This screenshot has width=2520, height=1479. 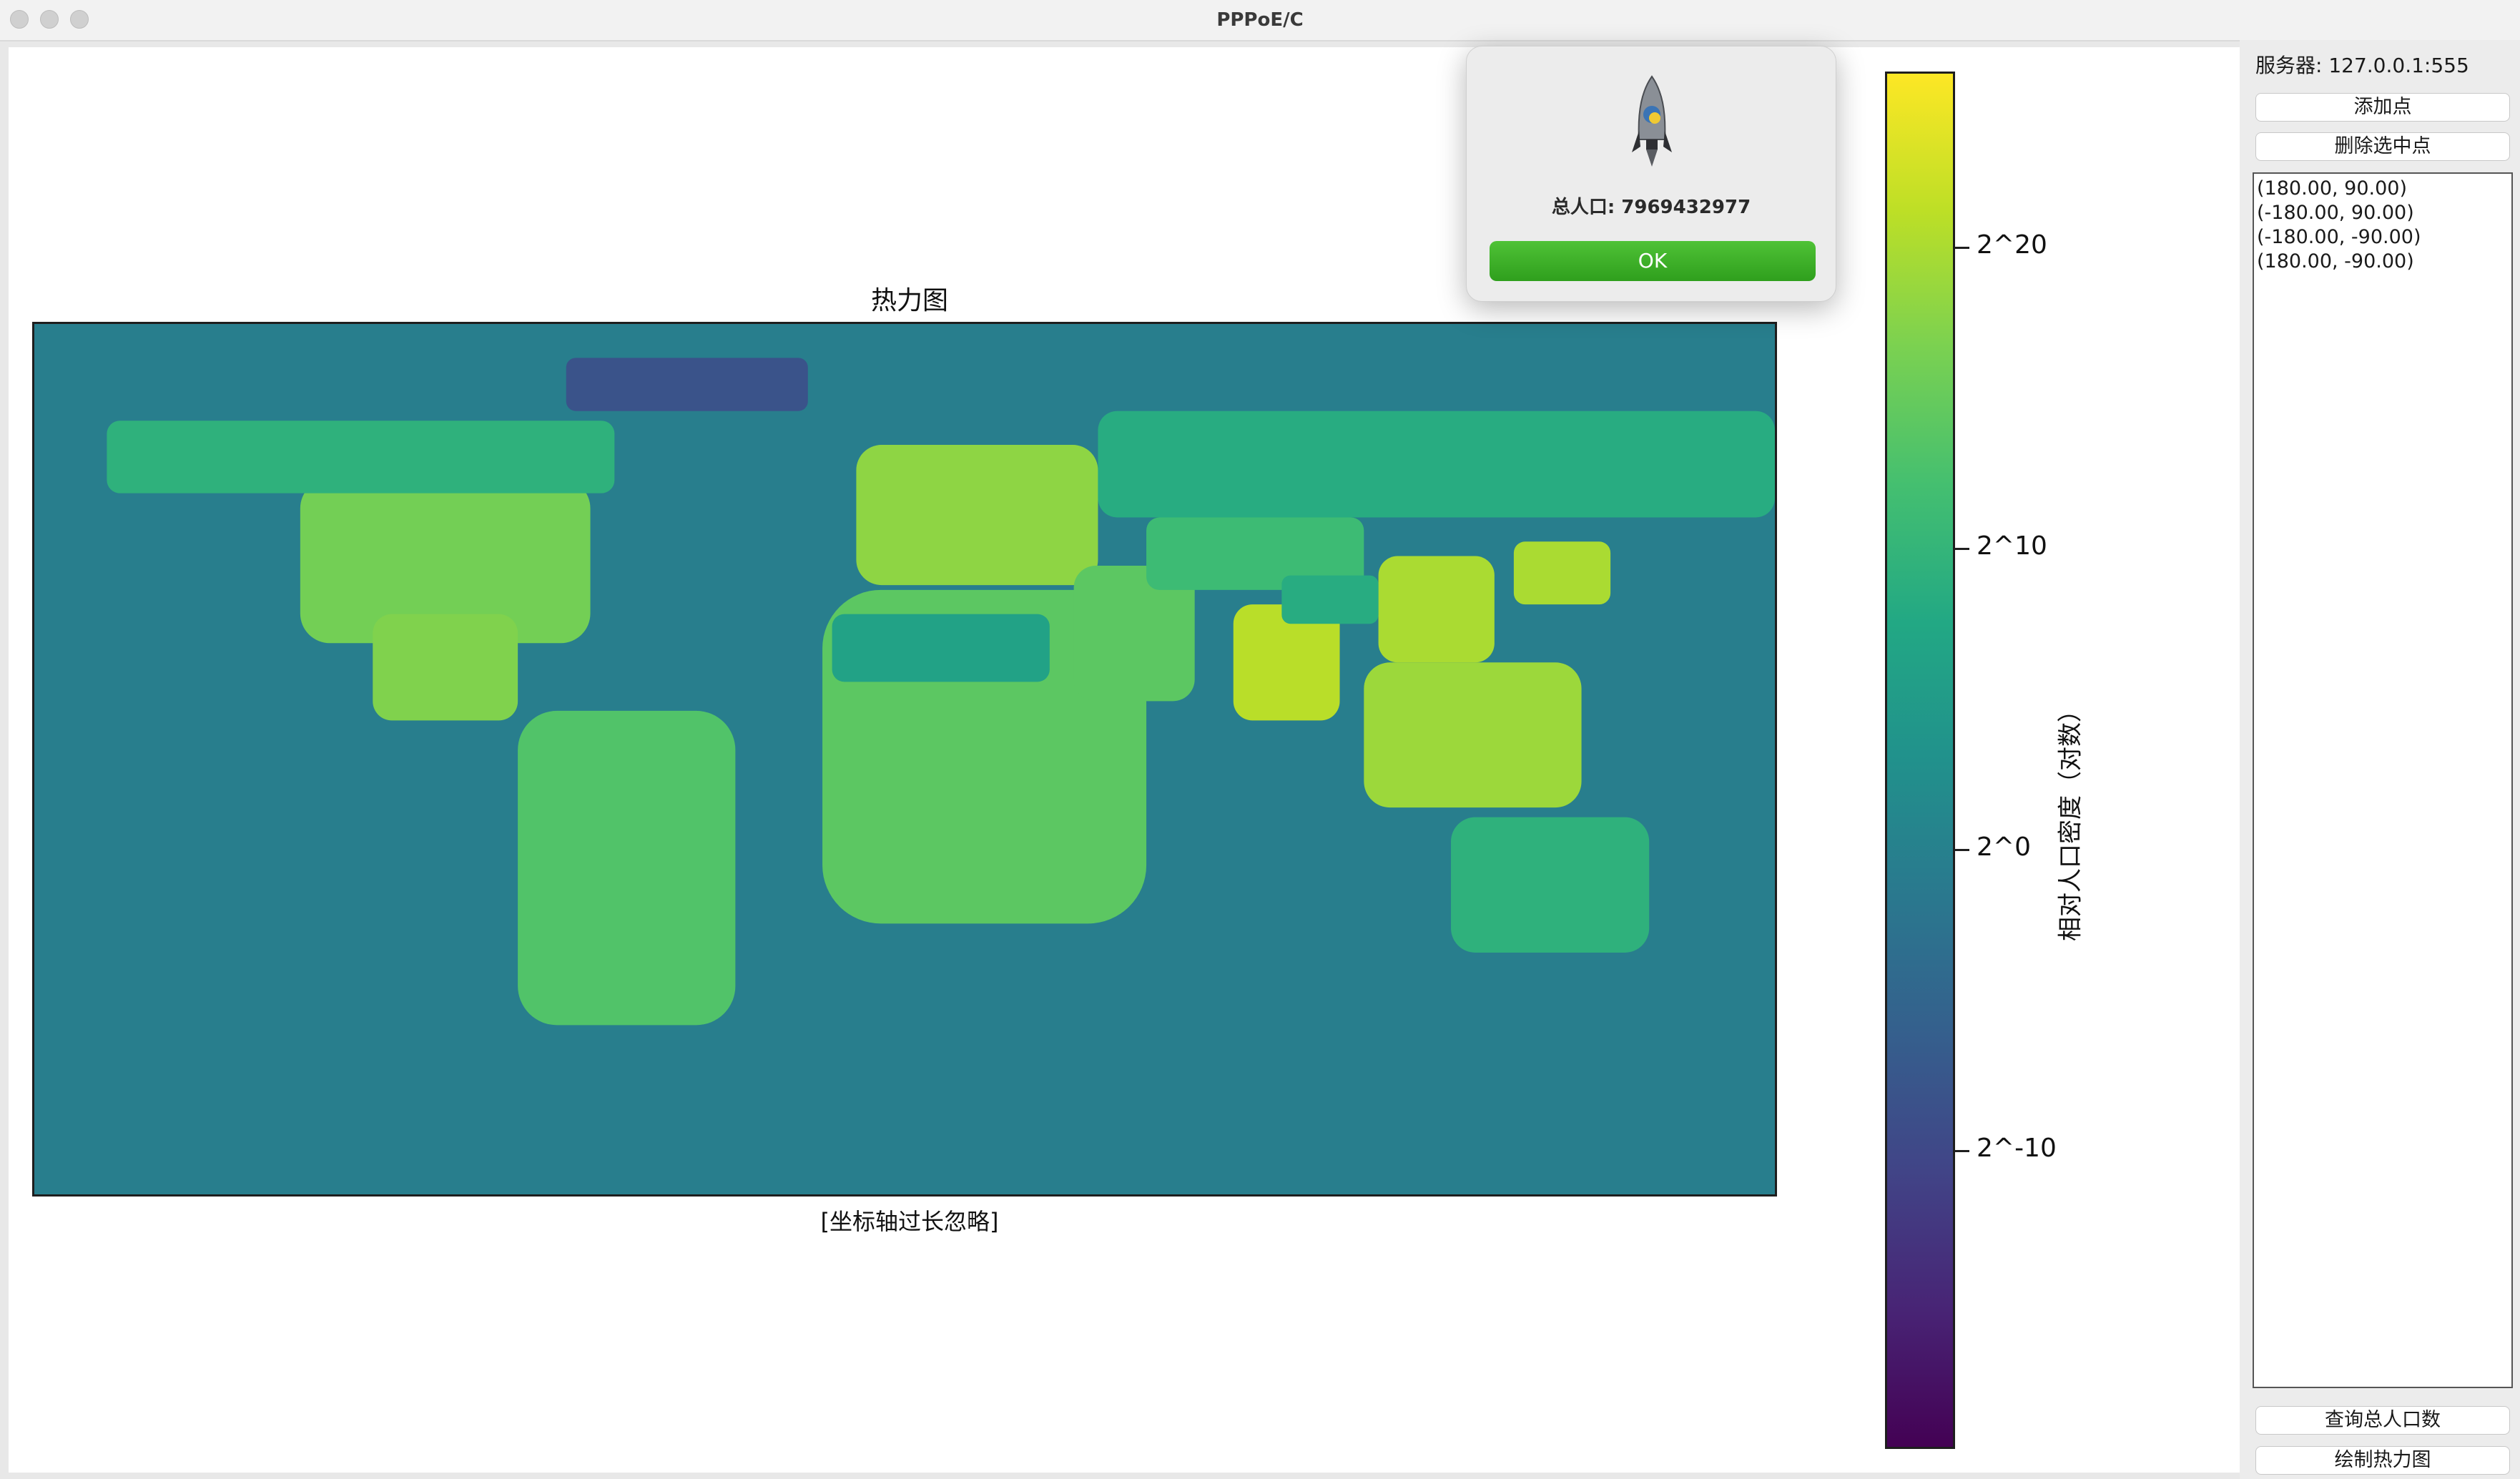 I want to click on heatmap-region-china, so click(x=1436, y=609).